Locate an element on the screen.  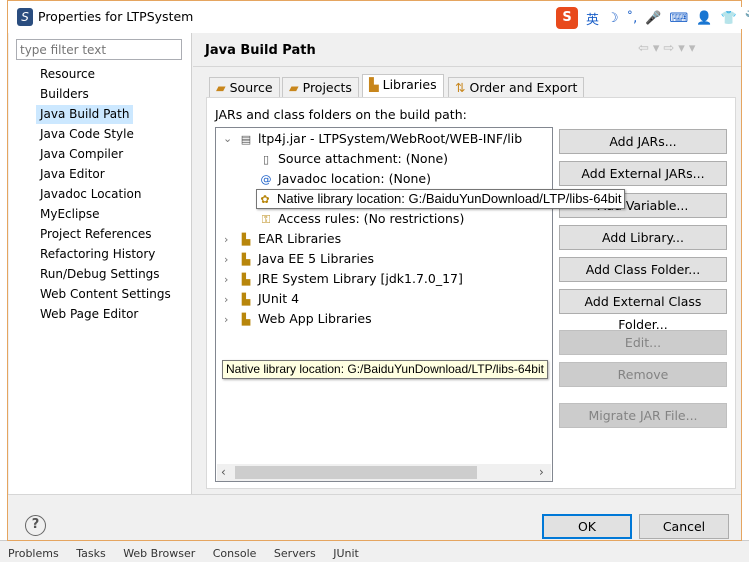
scrollbar-thumb is located at coordinates (356, 472).